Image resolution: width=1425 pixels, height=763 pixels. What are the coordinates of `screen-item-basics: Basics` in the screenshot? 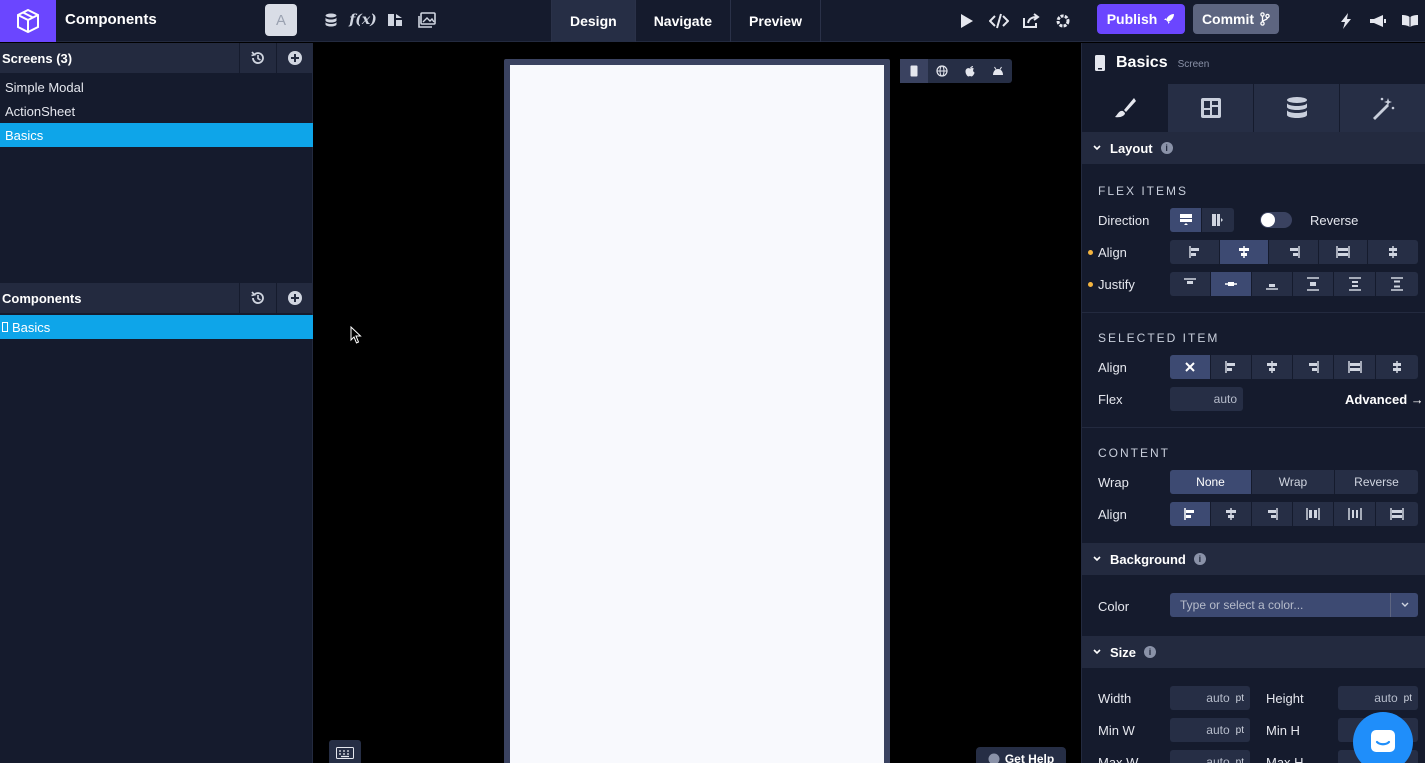 It's located at (156, 135).